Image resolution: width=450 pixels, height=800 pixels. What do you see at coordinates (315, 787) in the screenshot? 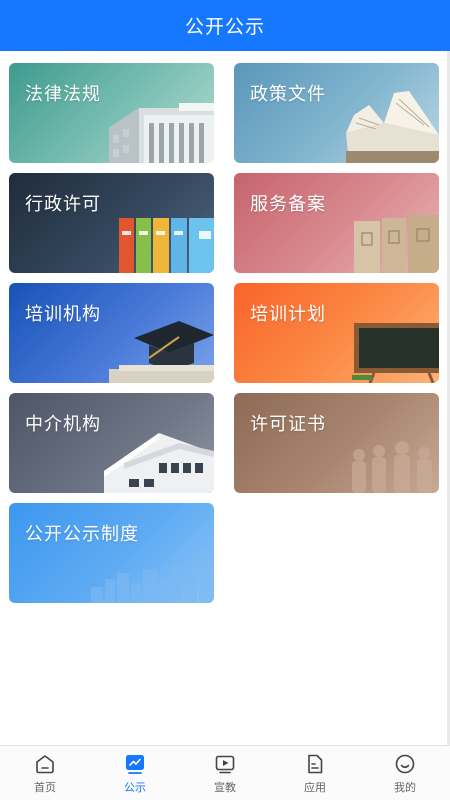
I see `tab-label: 应用` at bounding box center [315, 787].